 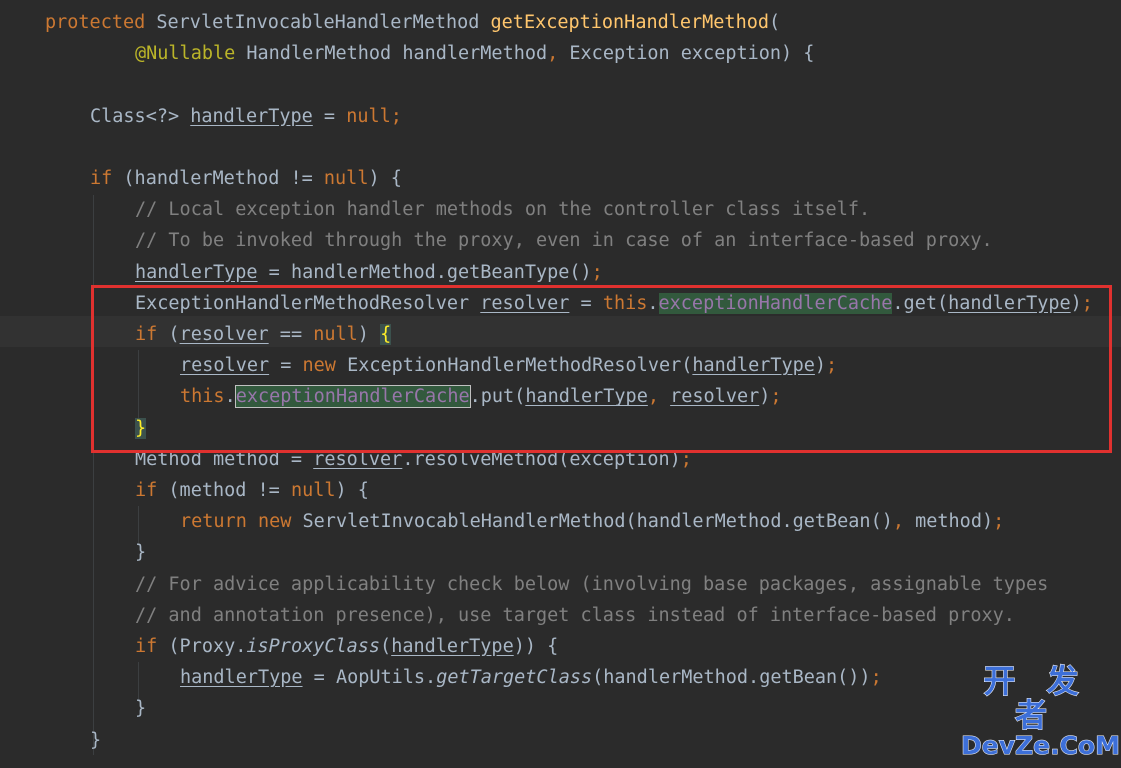 I want to click on code-token: .put(, so click(x=497, y=397).